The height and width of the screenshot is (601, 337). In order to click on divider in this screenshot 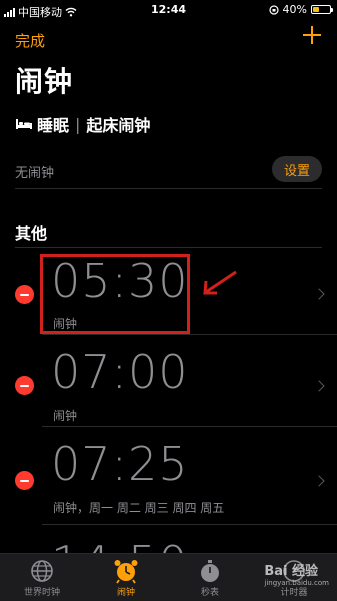, I will do `click(189, 524)`.